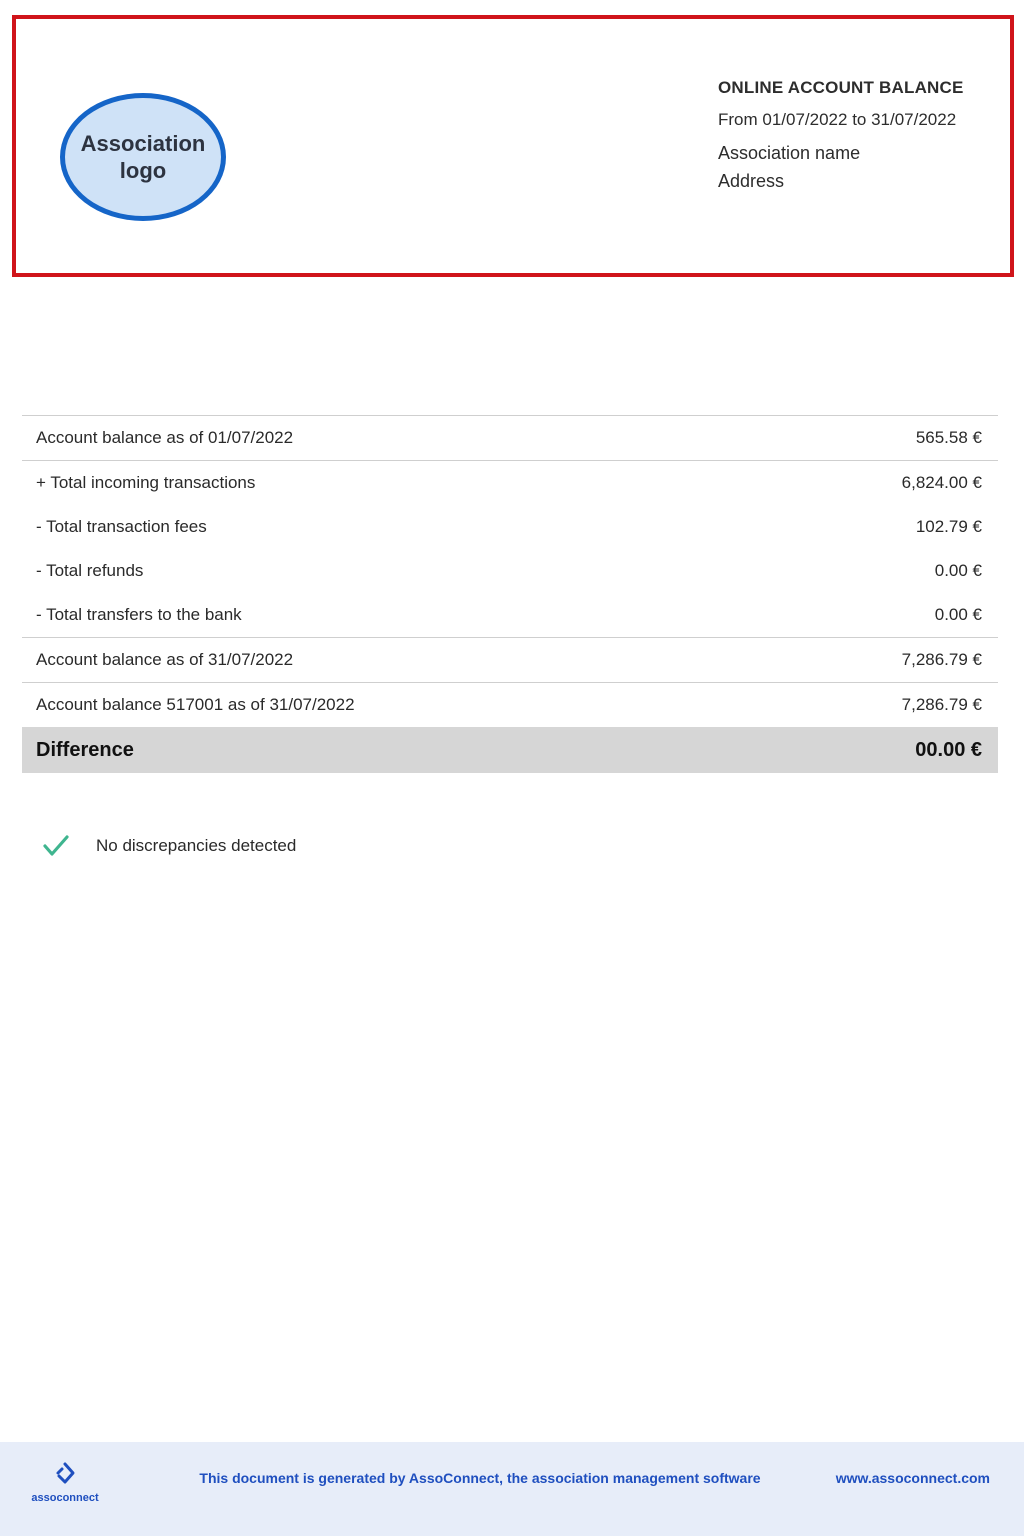  Describe the element at coordinates (789, 153) in the screenshot. I see `association-name: Association name` at that location.